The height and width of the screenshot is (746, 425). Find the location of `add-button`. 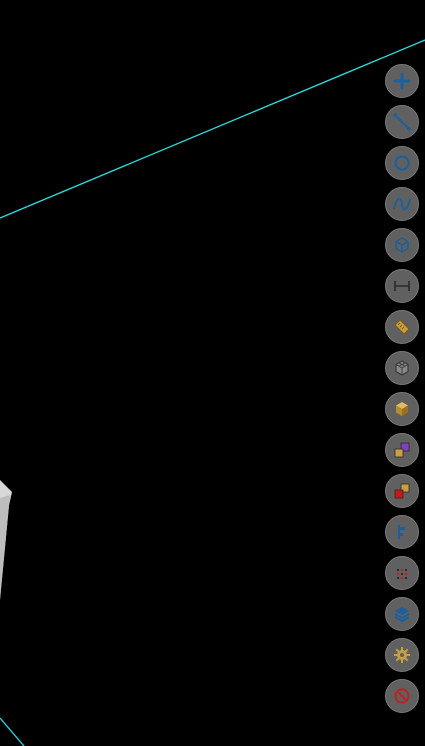

add-button is located at coordinates (402, 81).